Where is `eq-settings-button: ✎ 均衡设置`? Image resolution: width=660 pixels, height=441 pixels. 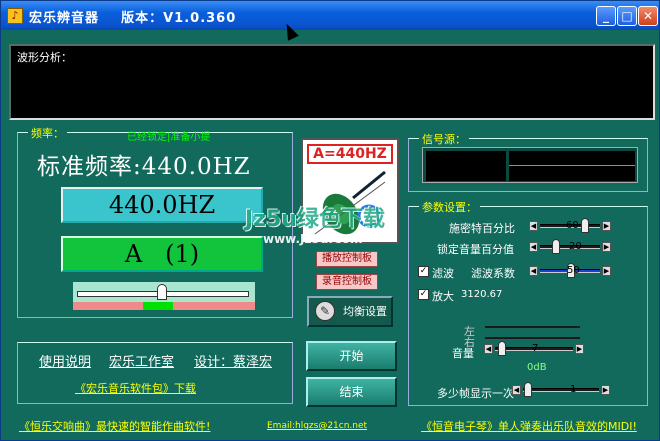 eq-settings-button: ✎ 均衡设置 is located at coordinates (350, 311).